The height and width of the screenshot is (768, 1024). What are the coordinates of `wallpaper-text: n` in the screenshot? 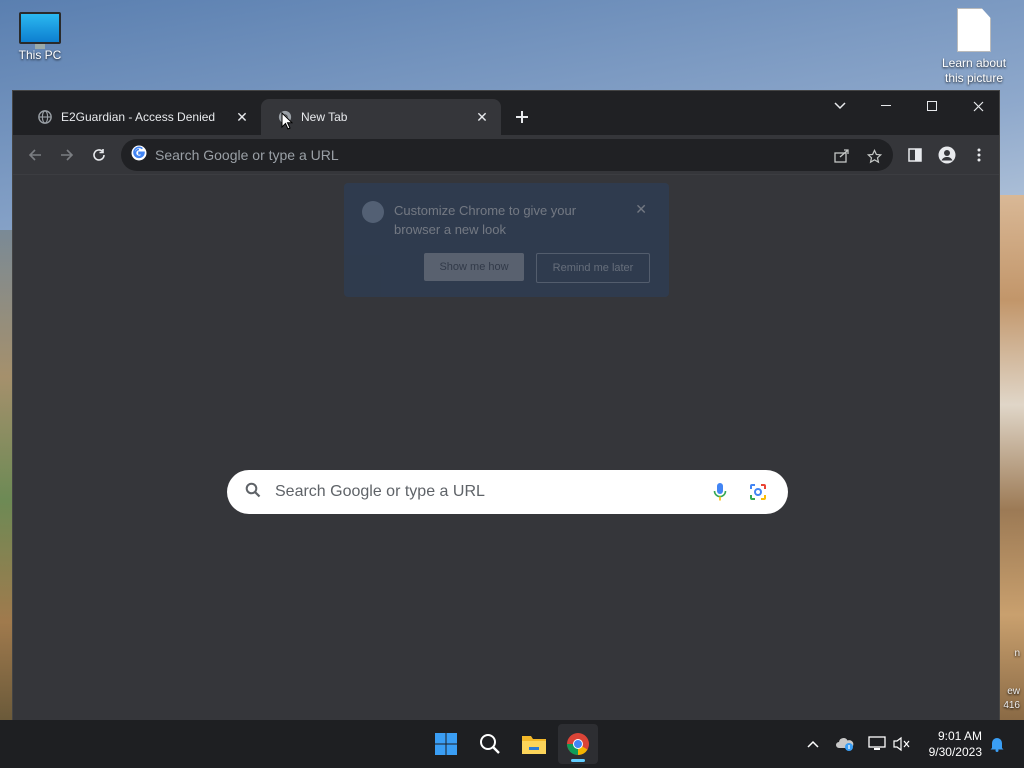 It's located at (1017, 653).